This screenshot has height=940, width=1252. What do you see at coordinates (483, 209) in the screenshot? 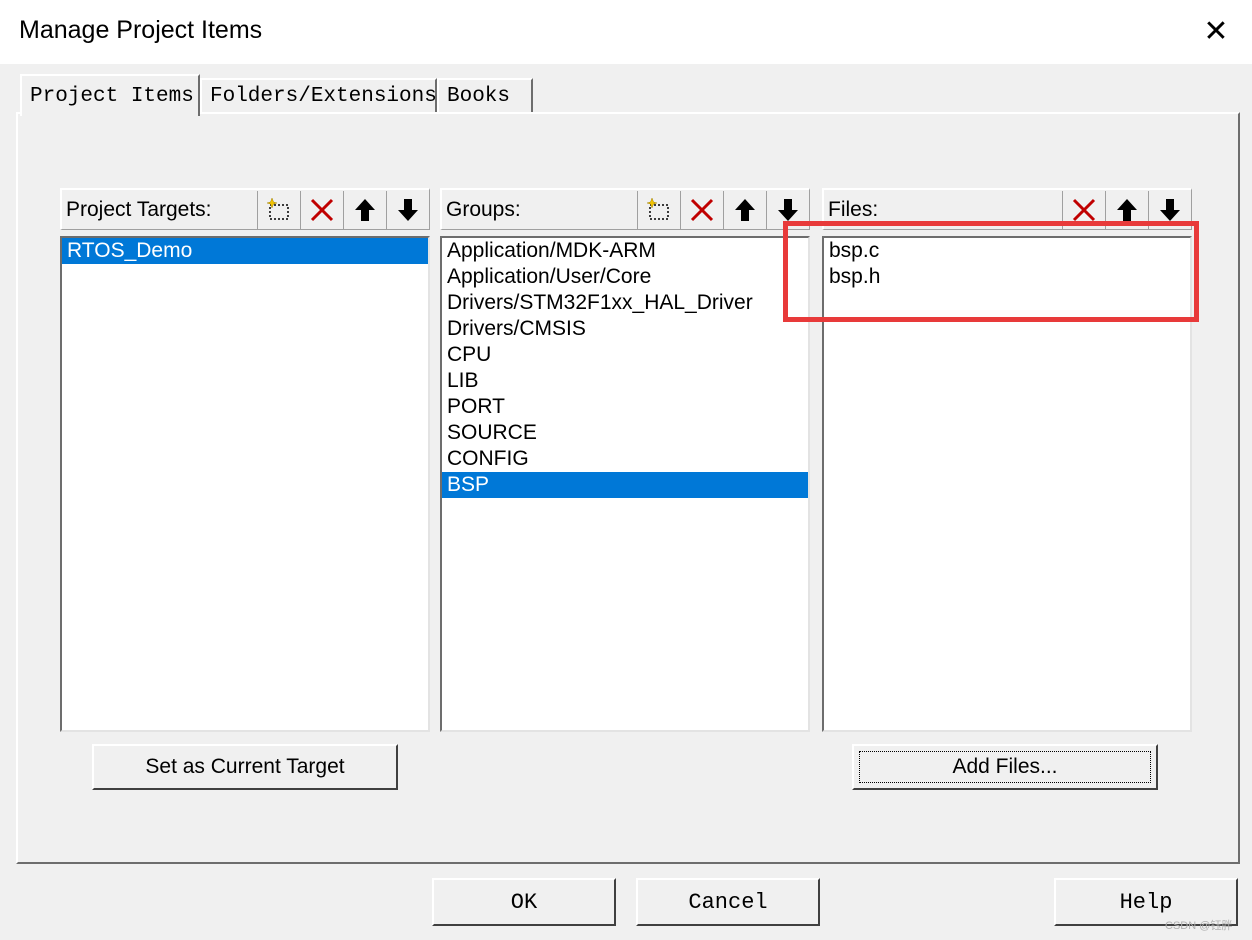
I see `groups-header-label: Groups:` at bounding box center [483, 209].